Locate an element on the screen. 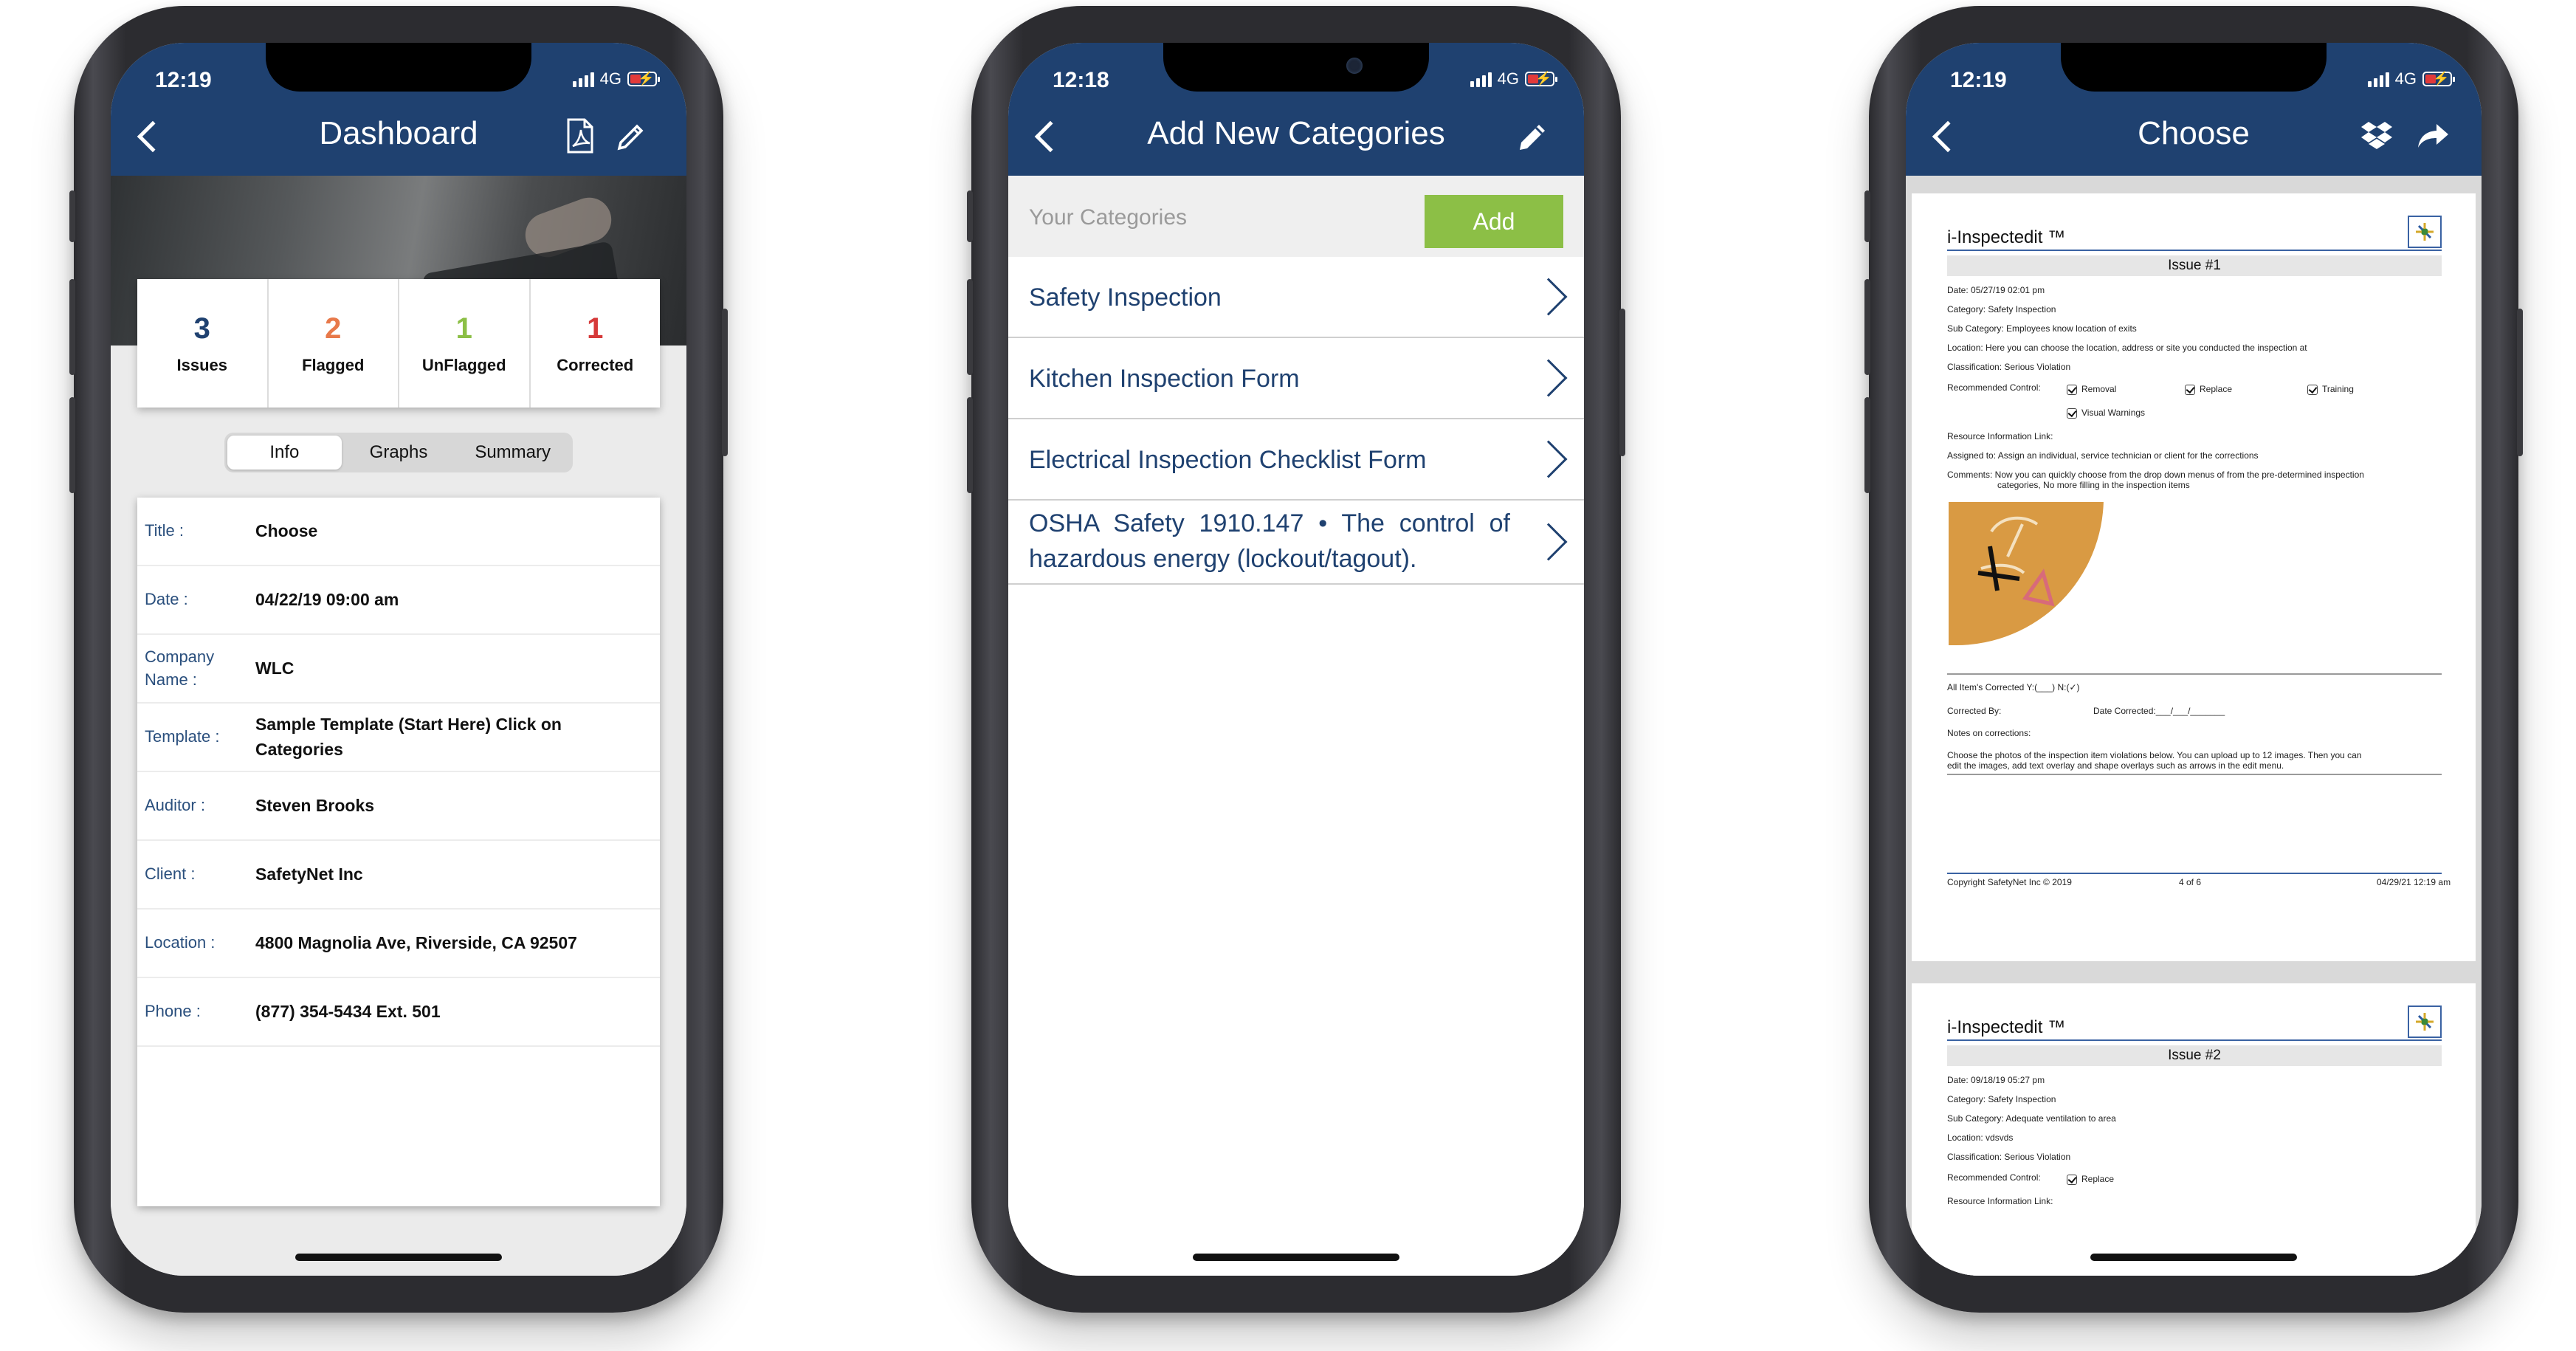  share-arrow-icon is located at coordinates (2433, 136).